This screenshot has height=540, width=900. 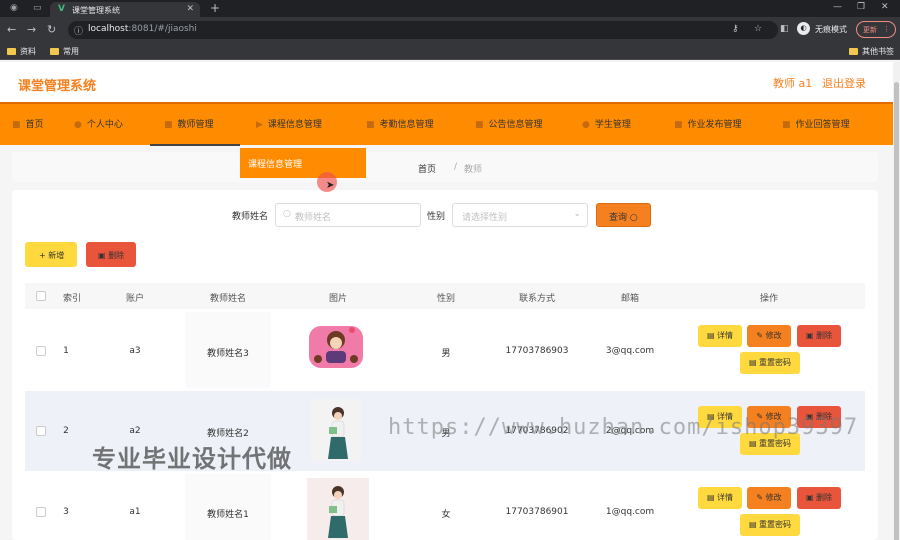 What do you see at coordinates (228, 354) in the screenshot?
I see `cell-name: 教师姓名3` at bounding box center [228, 354].